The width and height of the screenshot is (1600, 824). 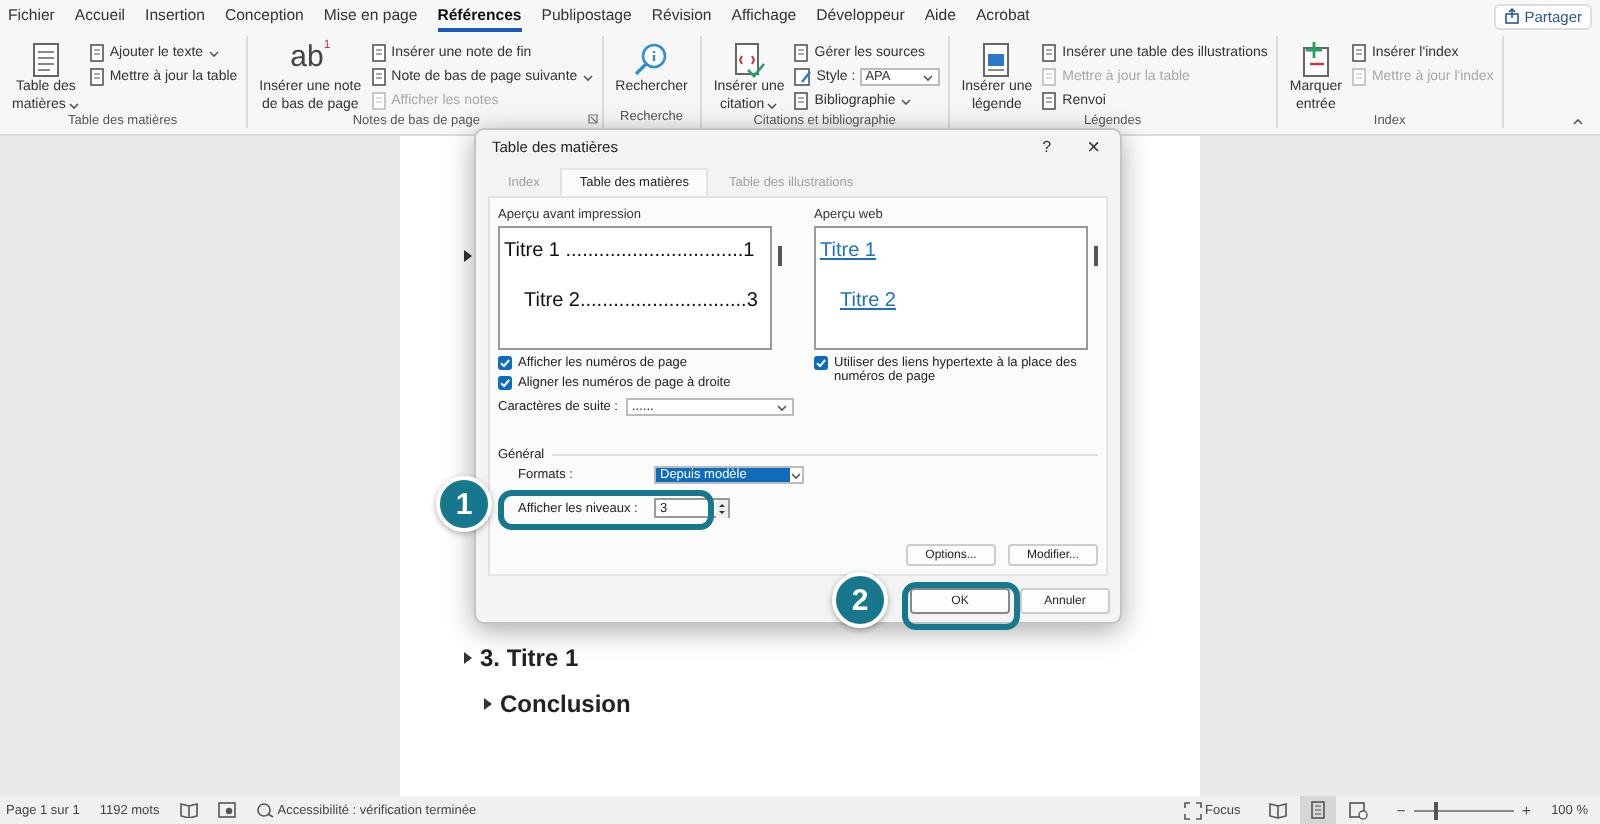 I want to click on view-button, so click(x=1318, y=810).